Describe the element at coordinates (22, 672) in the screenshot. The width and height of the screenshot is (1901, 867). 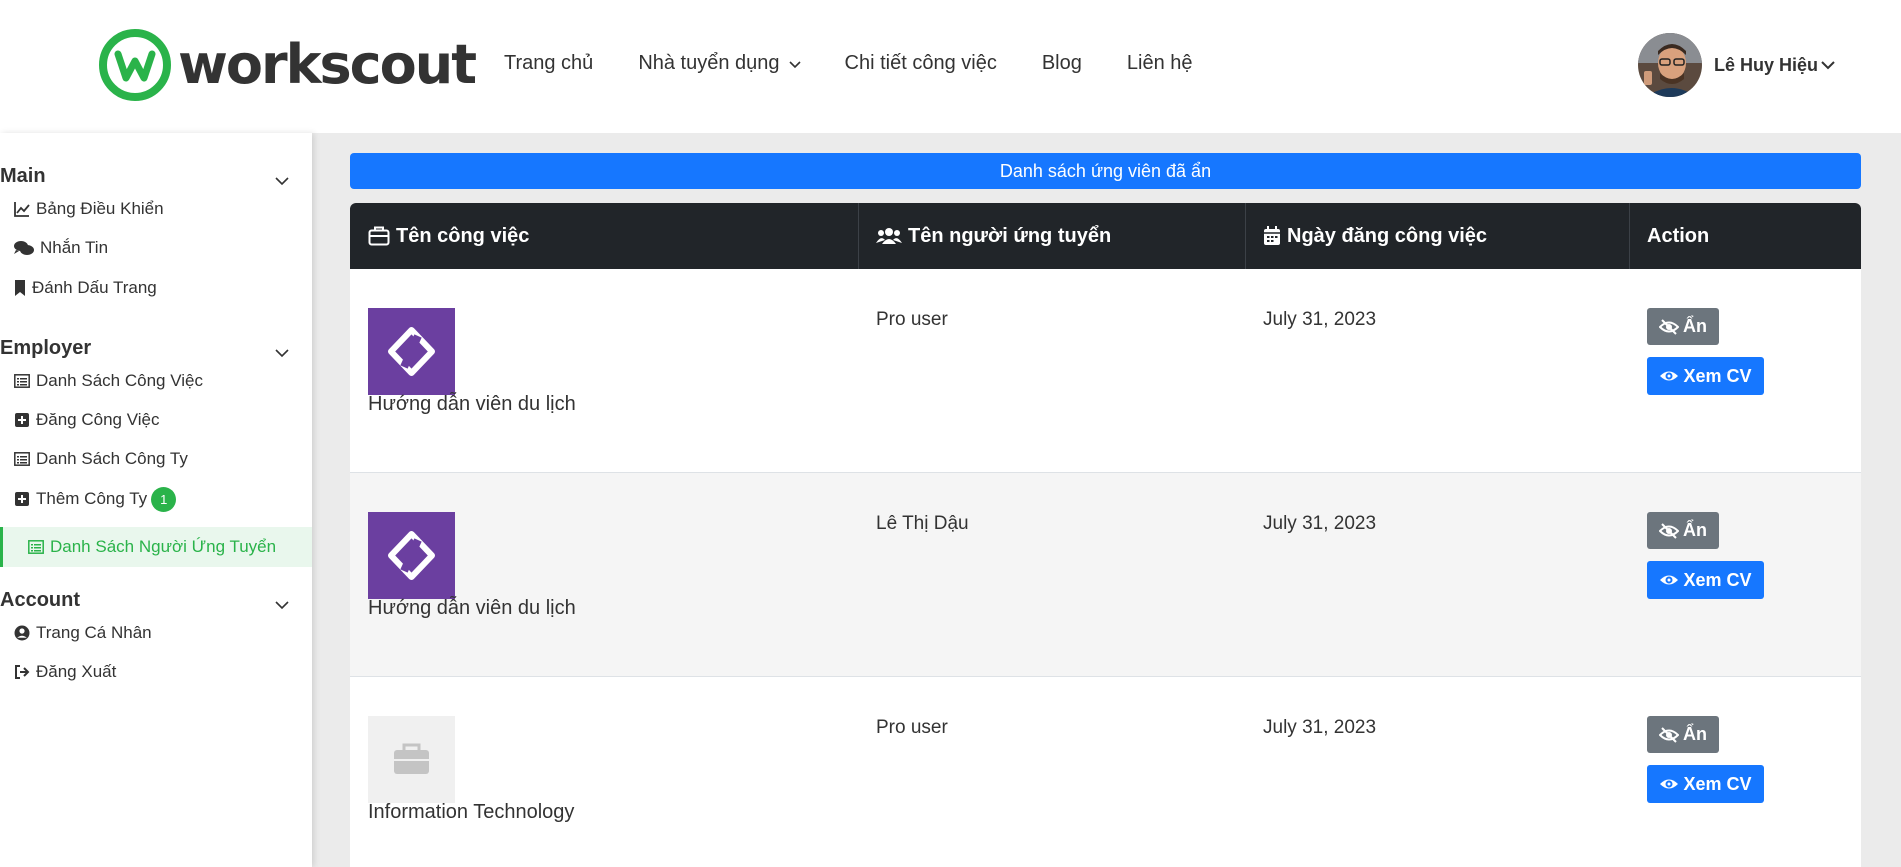
I see `sign-out-icon` at that location.